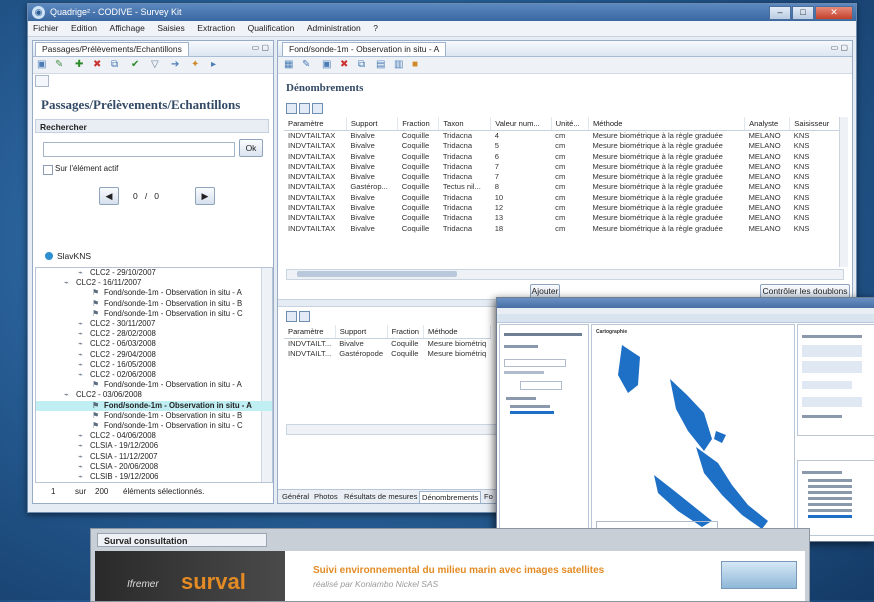  Describe the element at coordinates (693, 430) in the screenshot. I see `map-view: Cartographie` at that location.